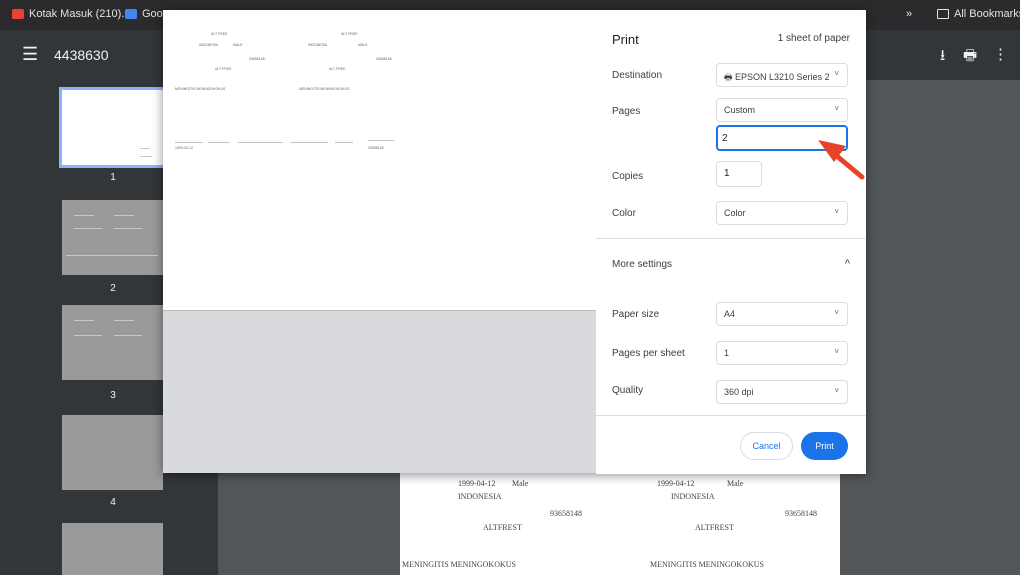  I want to click on page-number-2: 2, so click(113, 288).